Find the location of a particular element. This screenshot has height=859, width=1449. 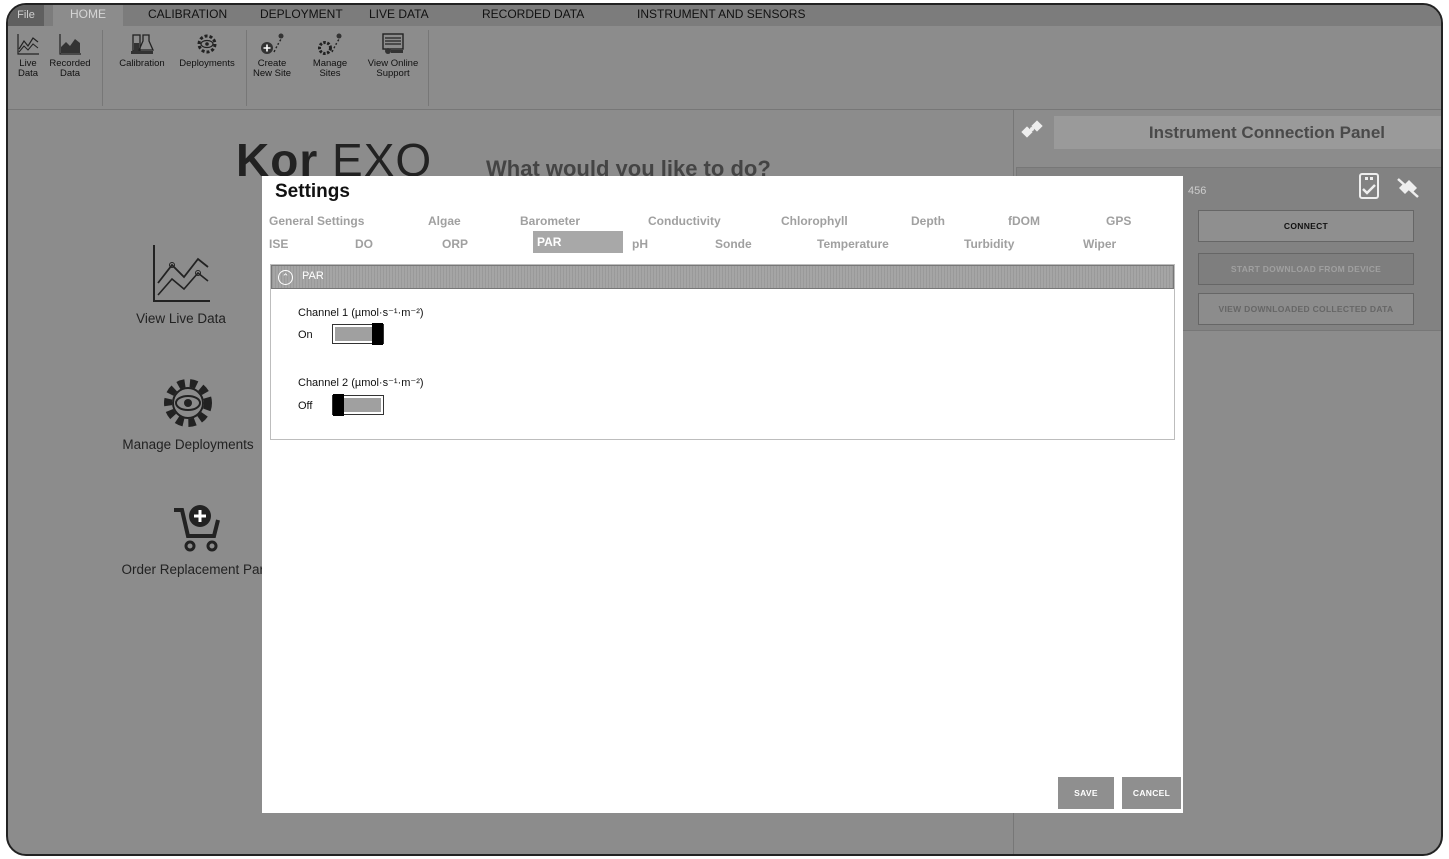

device-serial: 456 is located at coordinates (1197, 191).